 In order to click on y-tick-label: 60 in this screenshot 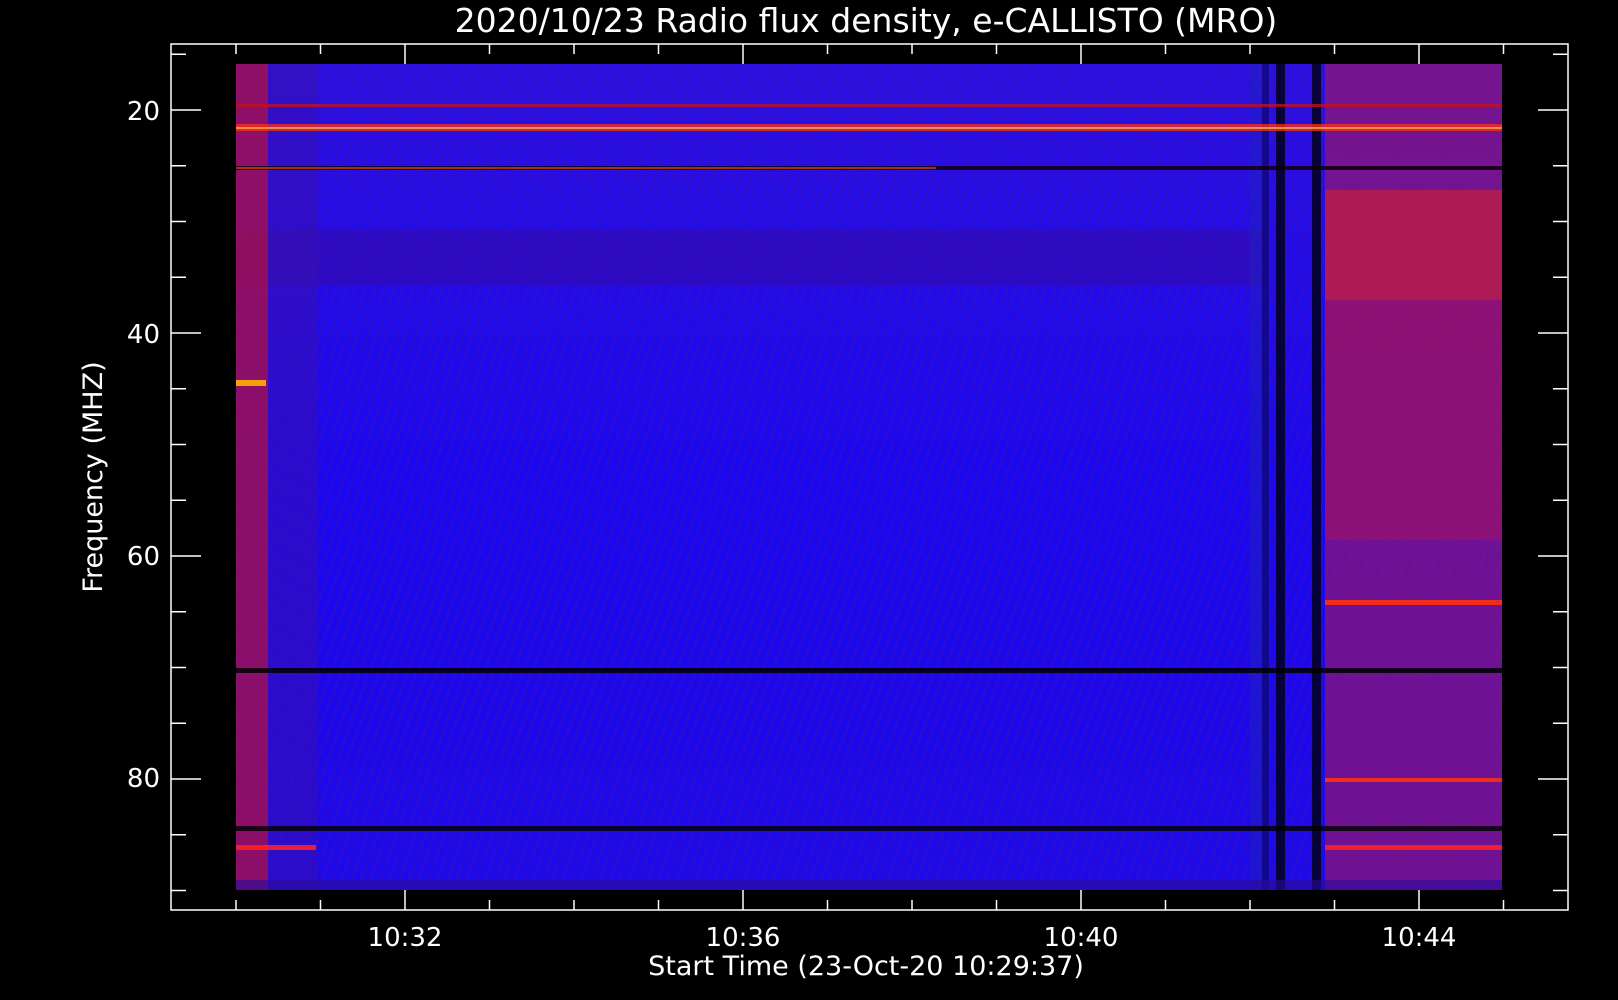, I will do `click(143, 557)`.